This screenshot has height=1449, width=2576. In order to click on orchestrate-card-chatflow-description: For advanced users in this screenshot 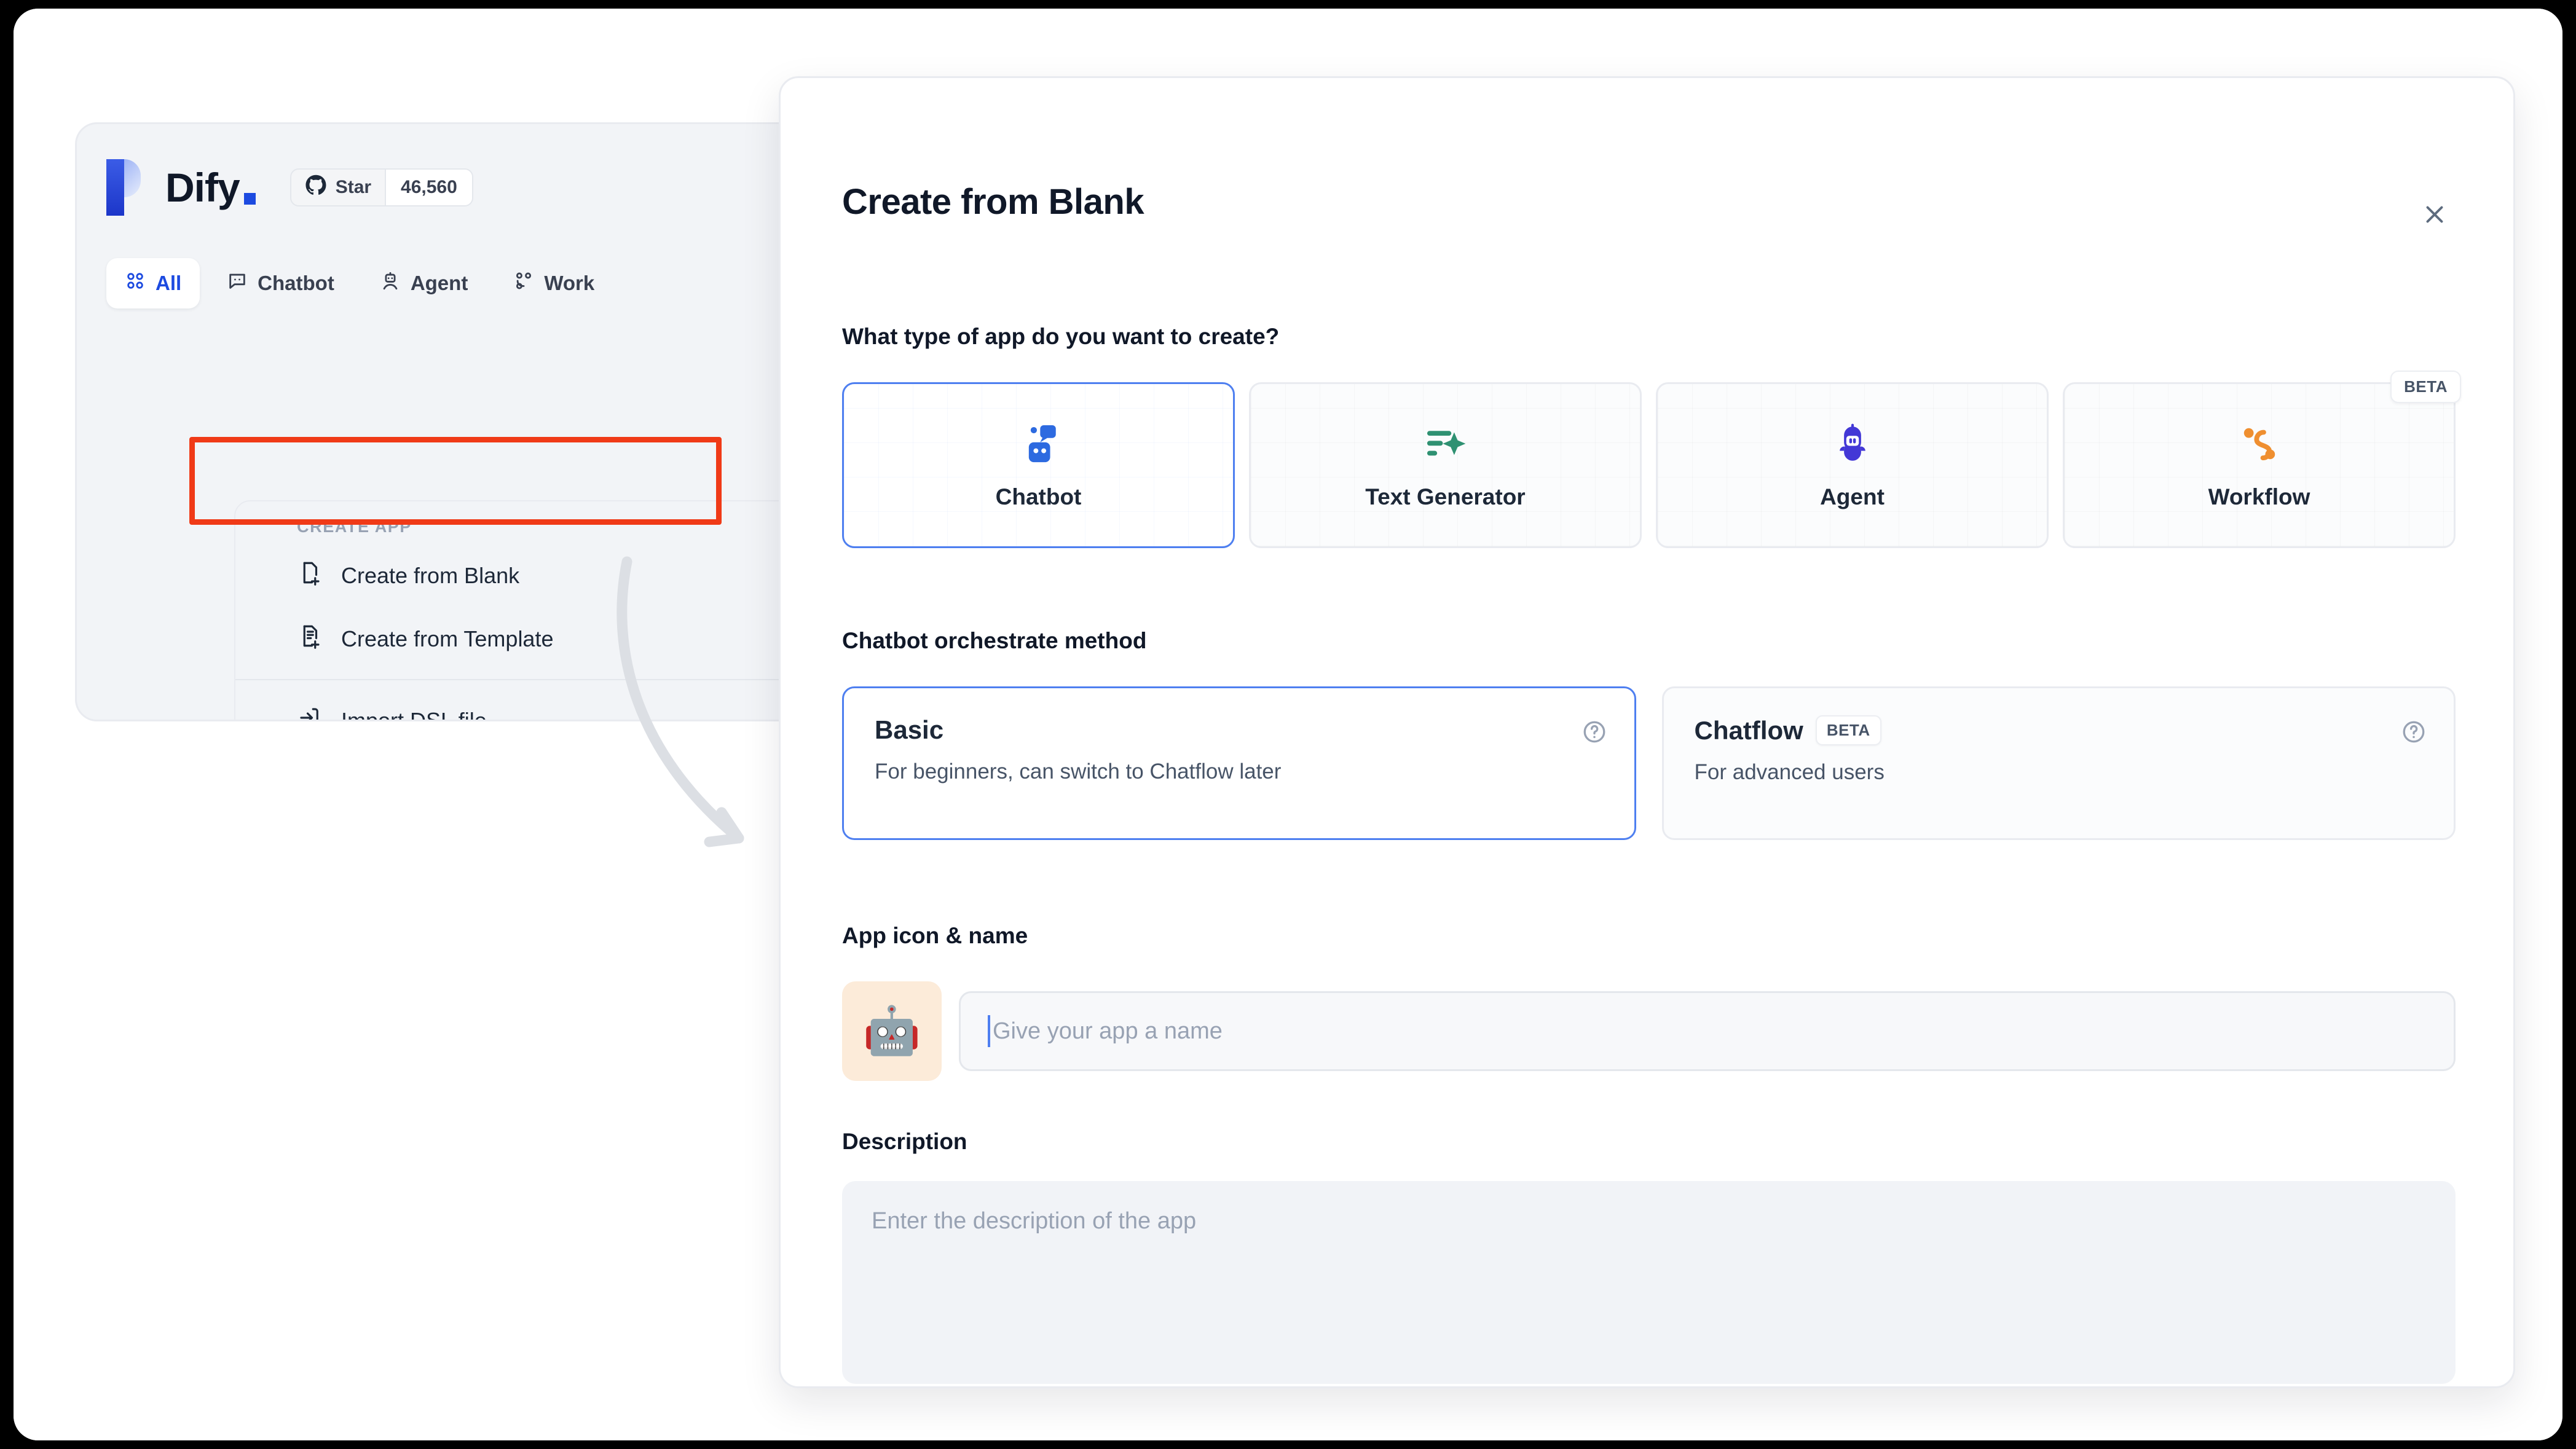, I will do `click(1790, 772)`.